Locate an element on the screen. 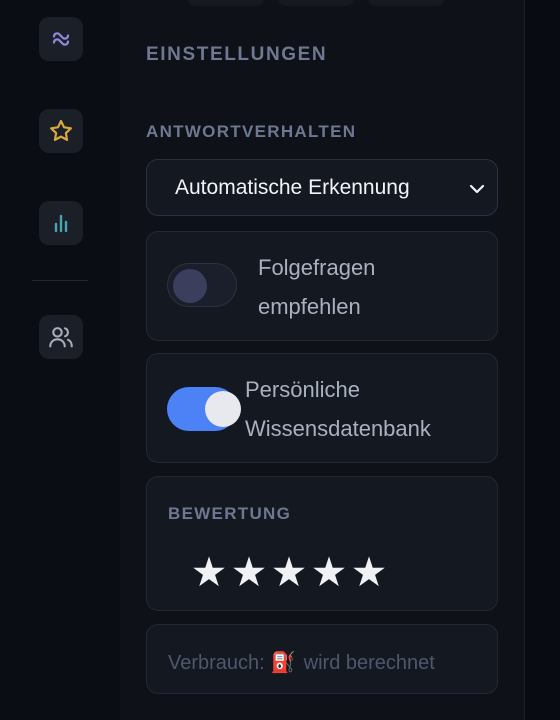  star-icon is located at coordinates (61, 131).